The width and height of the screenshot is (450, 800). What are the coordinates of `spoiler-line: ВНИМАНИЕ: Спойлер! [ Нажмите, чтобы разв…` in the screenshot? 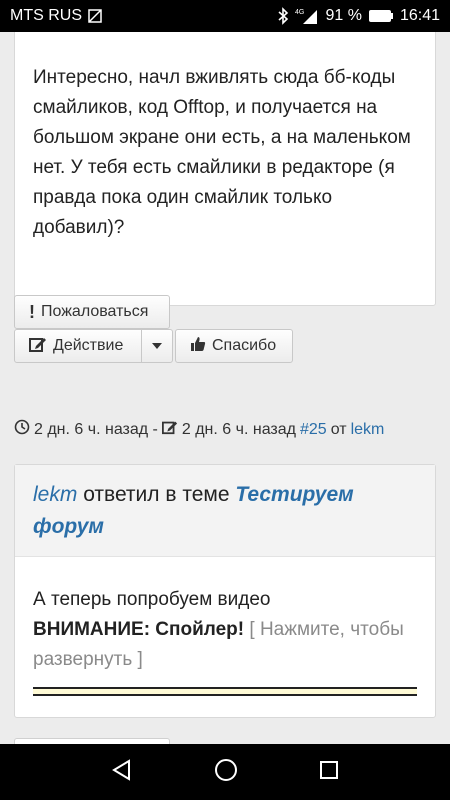 It's located at (225, 645).